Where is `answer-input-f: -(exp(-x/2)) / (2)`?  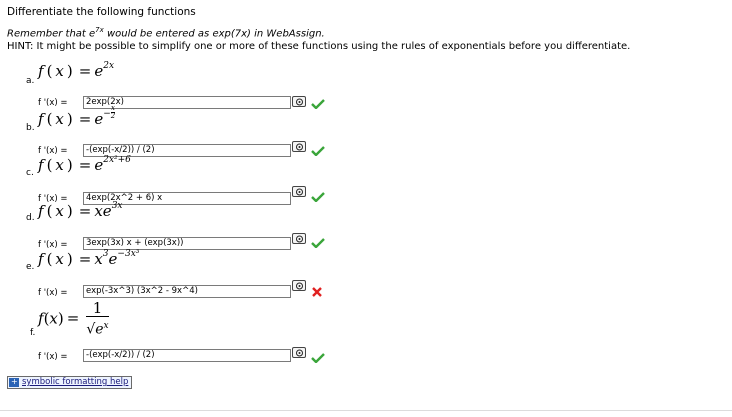
answer-input-f: -(exp(-x/2)) / (2) is located at coordinates (187, 355).